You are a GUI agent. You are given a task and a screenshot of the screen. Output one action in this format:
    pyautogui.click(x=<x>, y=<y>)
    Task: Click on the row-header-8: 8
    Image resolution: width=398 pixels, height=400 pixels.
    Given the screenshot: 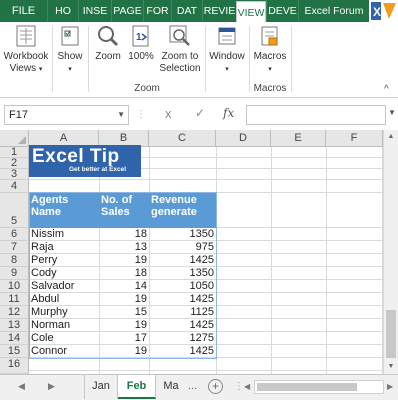 What is the action you would take?
    pyautogui.click(x=14, y=260)
    